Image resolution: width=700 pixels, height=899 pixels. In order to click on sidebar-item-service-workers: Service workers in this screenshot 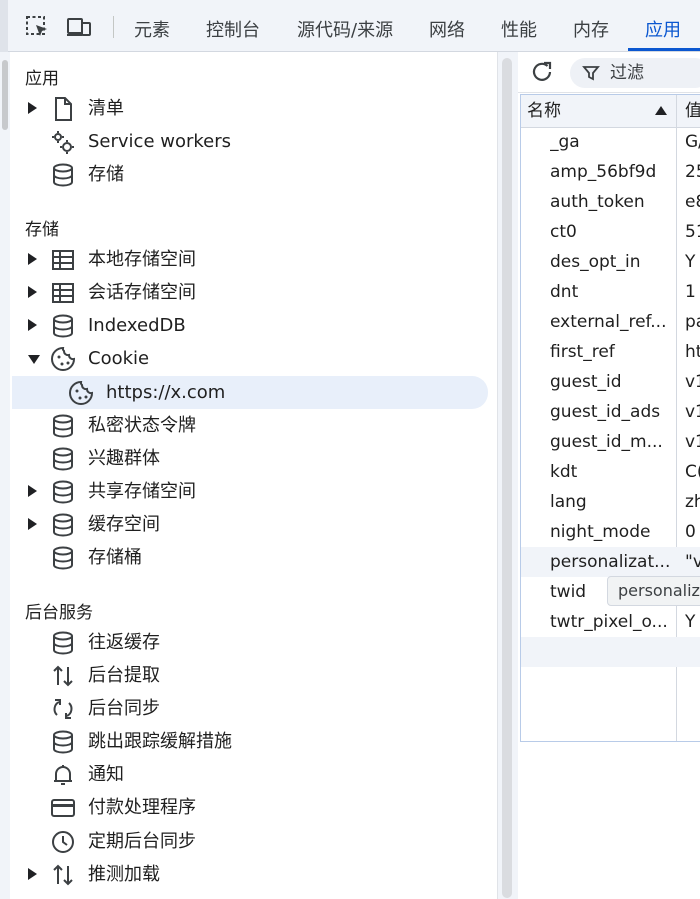, I will do `click(250, 141)`.